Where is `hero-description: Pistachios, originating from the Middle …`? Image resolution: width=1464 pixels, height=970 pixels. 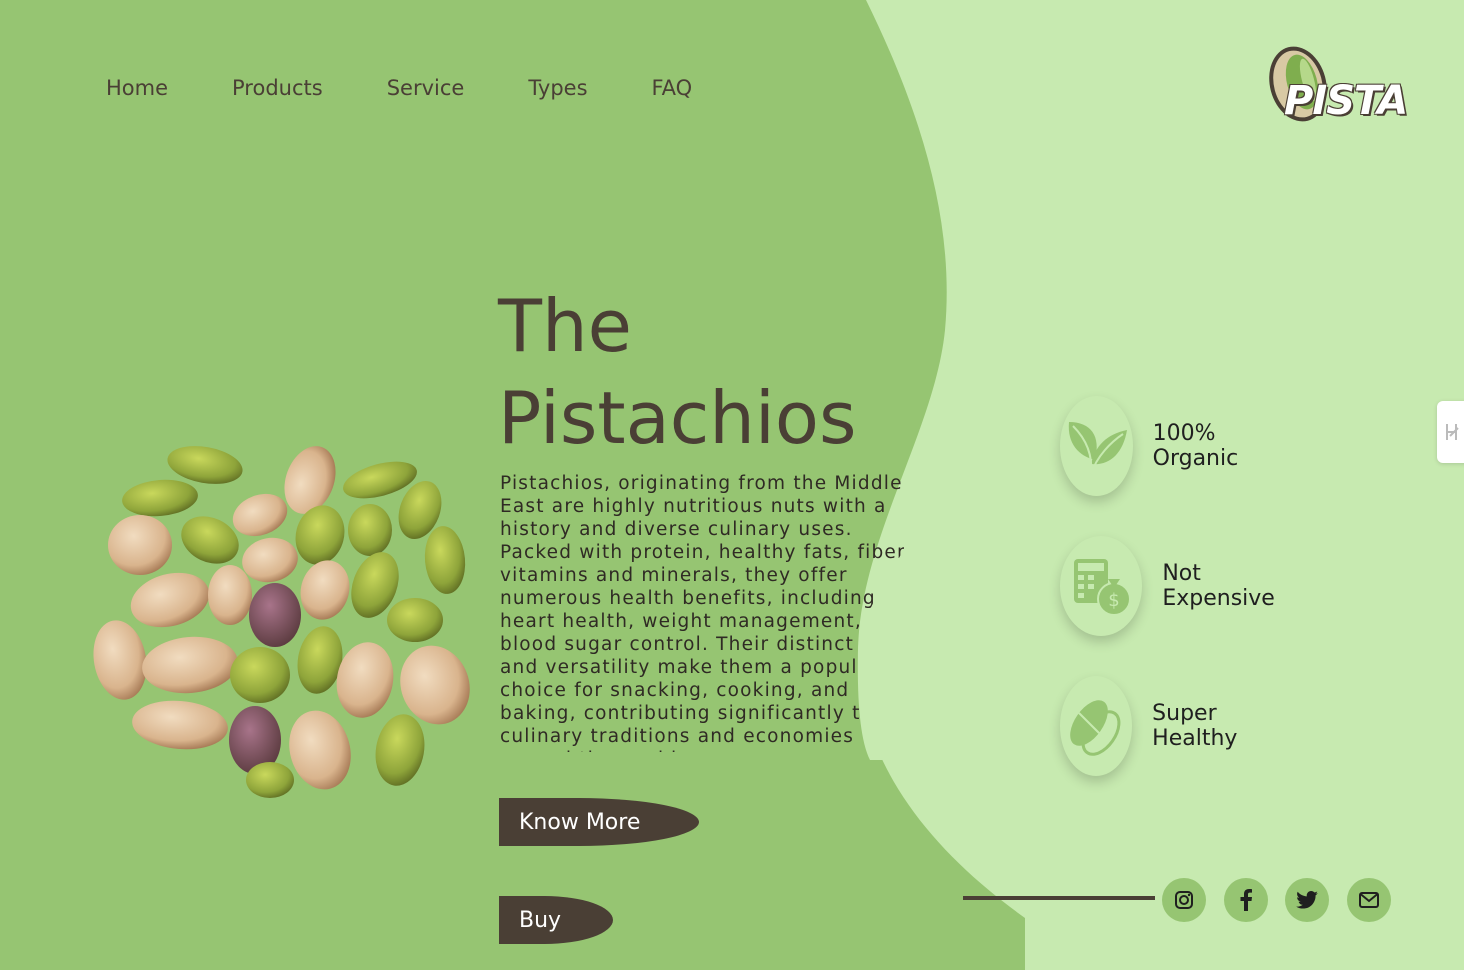
hero-description: Pistachios, originating from the Middle … is located at coordinates (702, 612).